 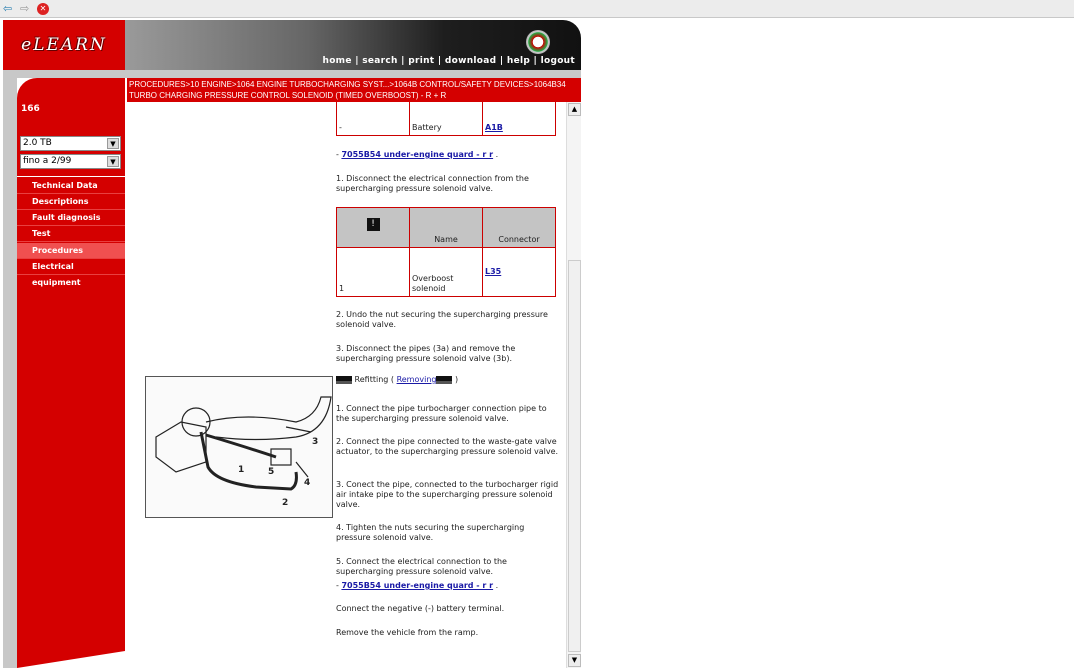 I want to click on step-text: Remove the vehicle from the ramp., so click(x=407, y=632).